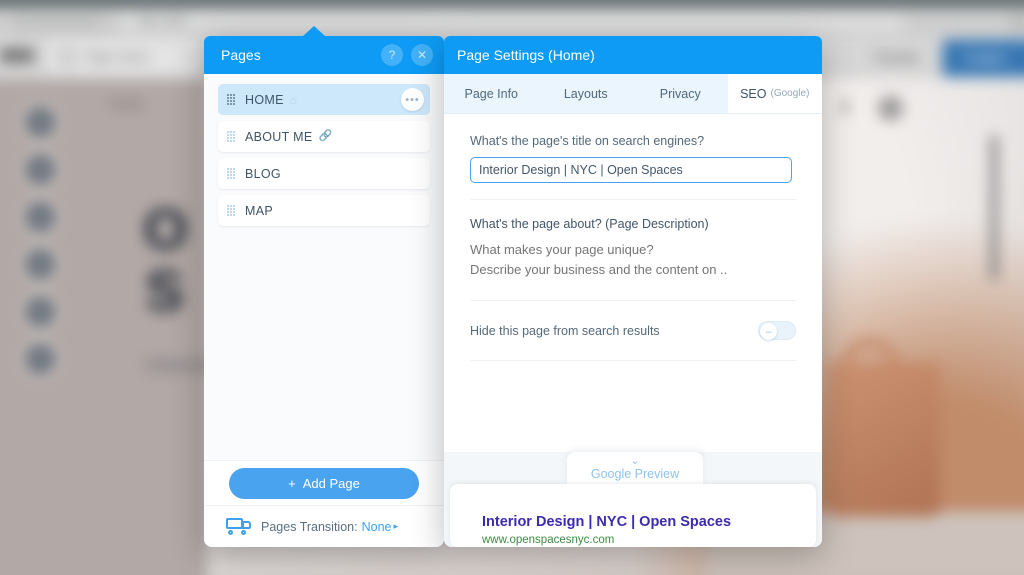  I want to click on plus-icon: +, so click(292, 483).